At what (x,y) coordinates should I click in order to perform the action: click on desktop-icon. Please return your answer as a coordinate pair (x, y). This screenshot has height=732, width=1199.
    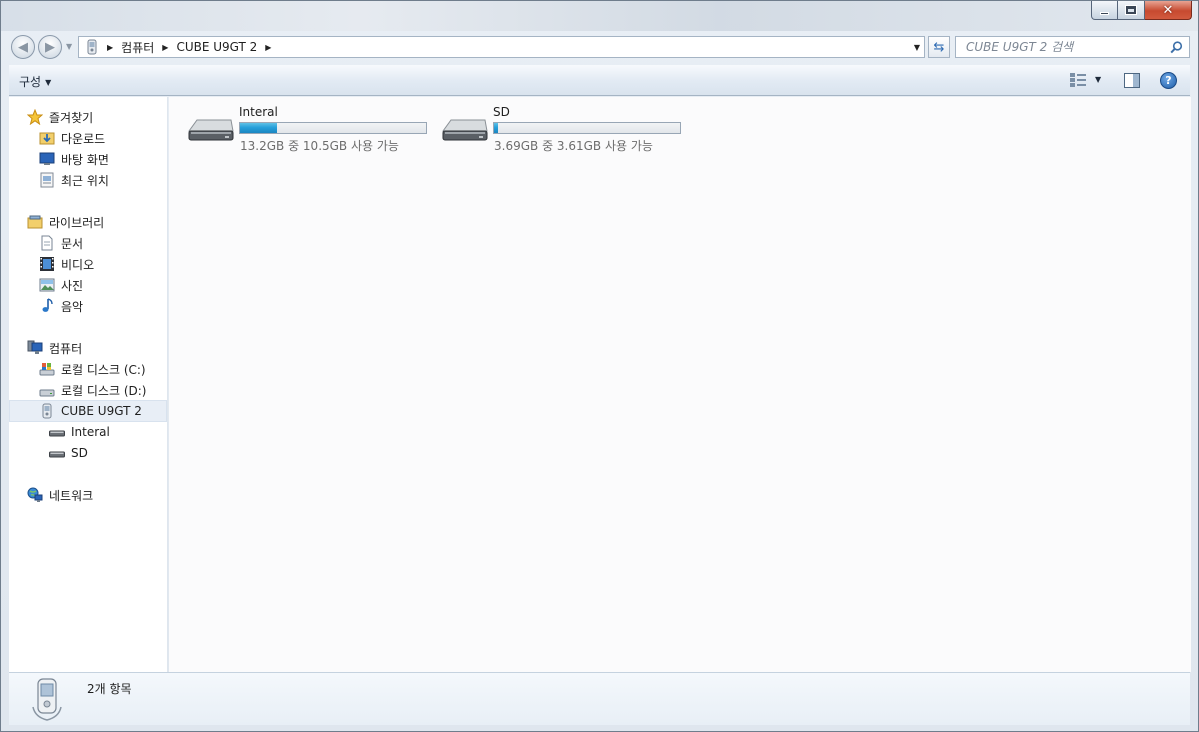
    Looking at the image, I should click on (47, 158).